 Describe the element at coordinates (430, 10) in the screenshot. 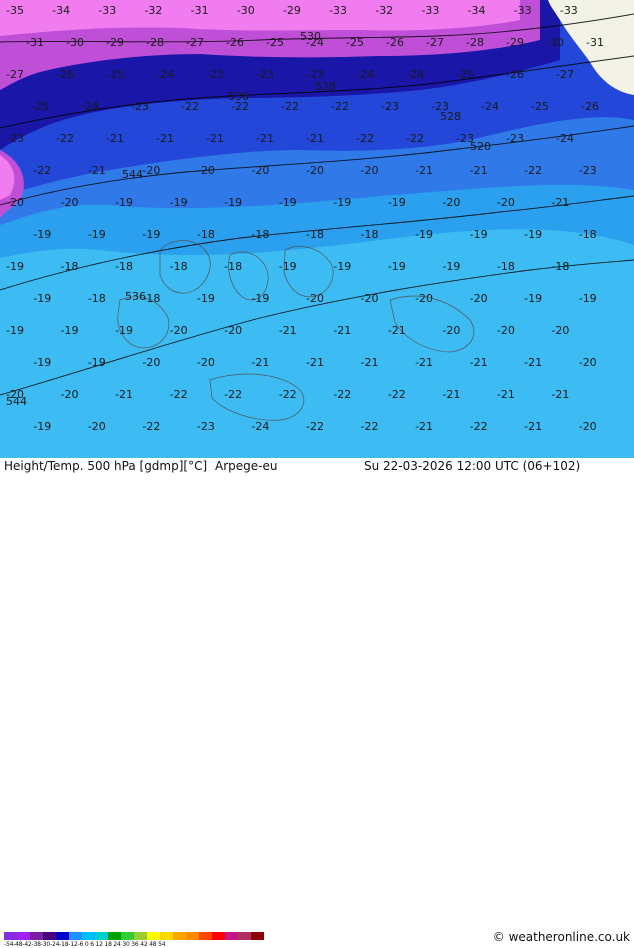

I see `isotherm-label: -33` at that location.